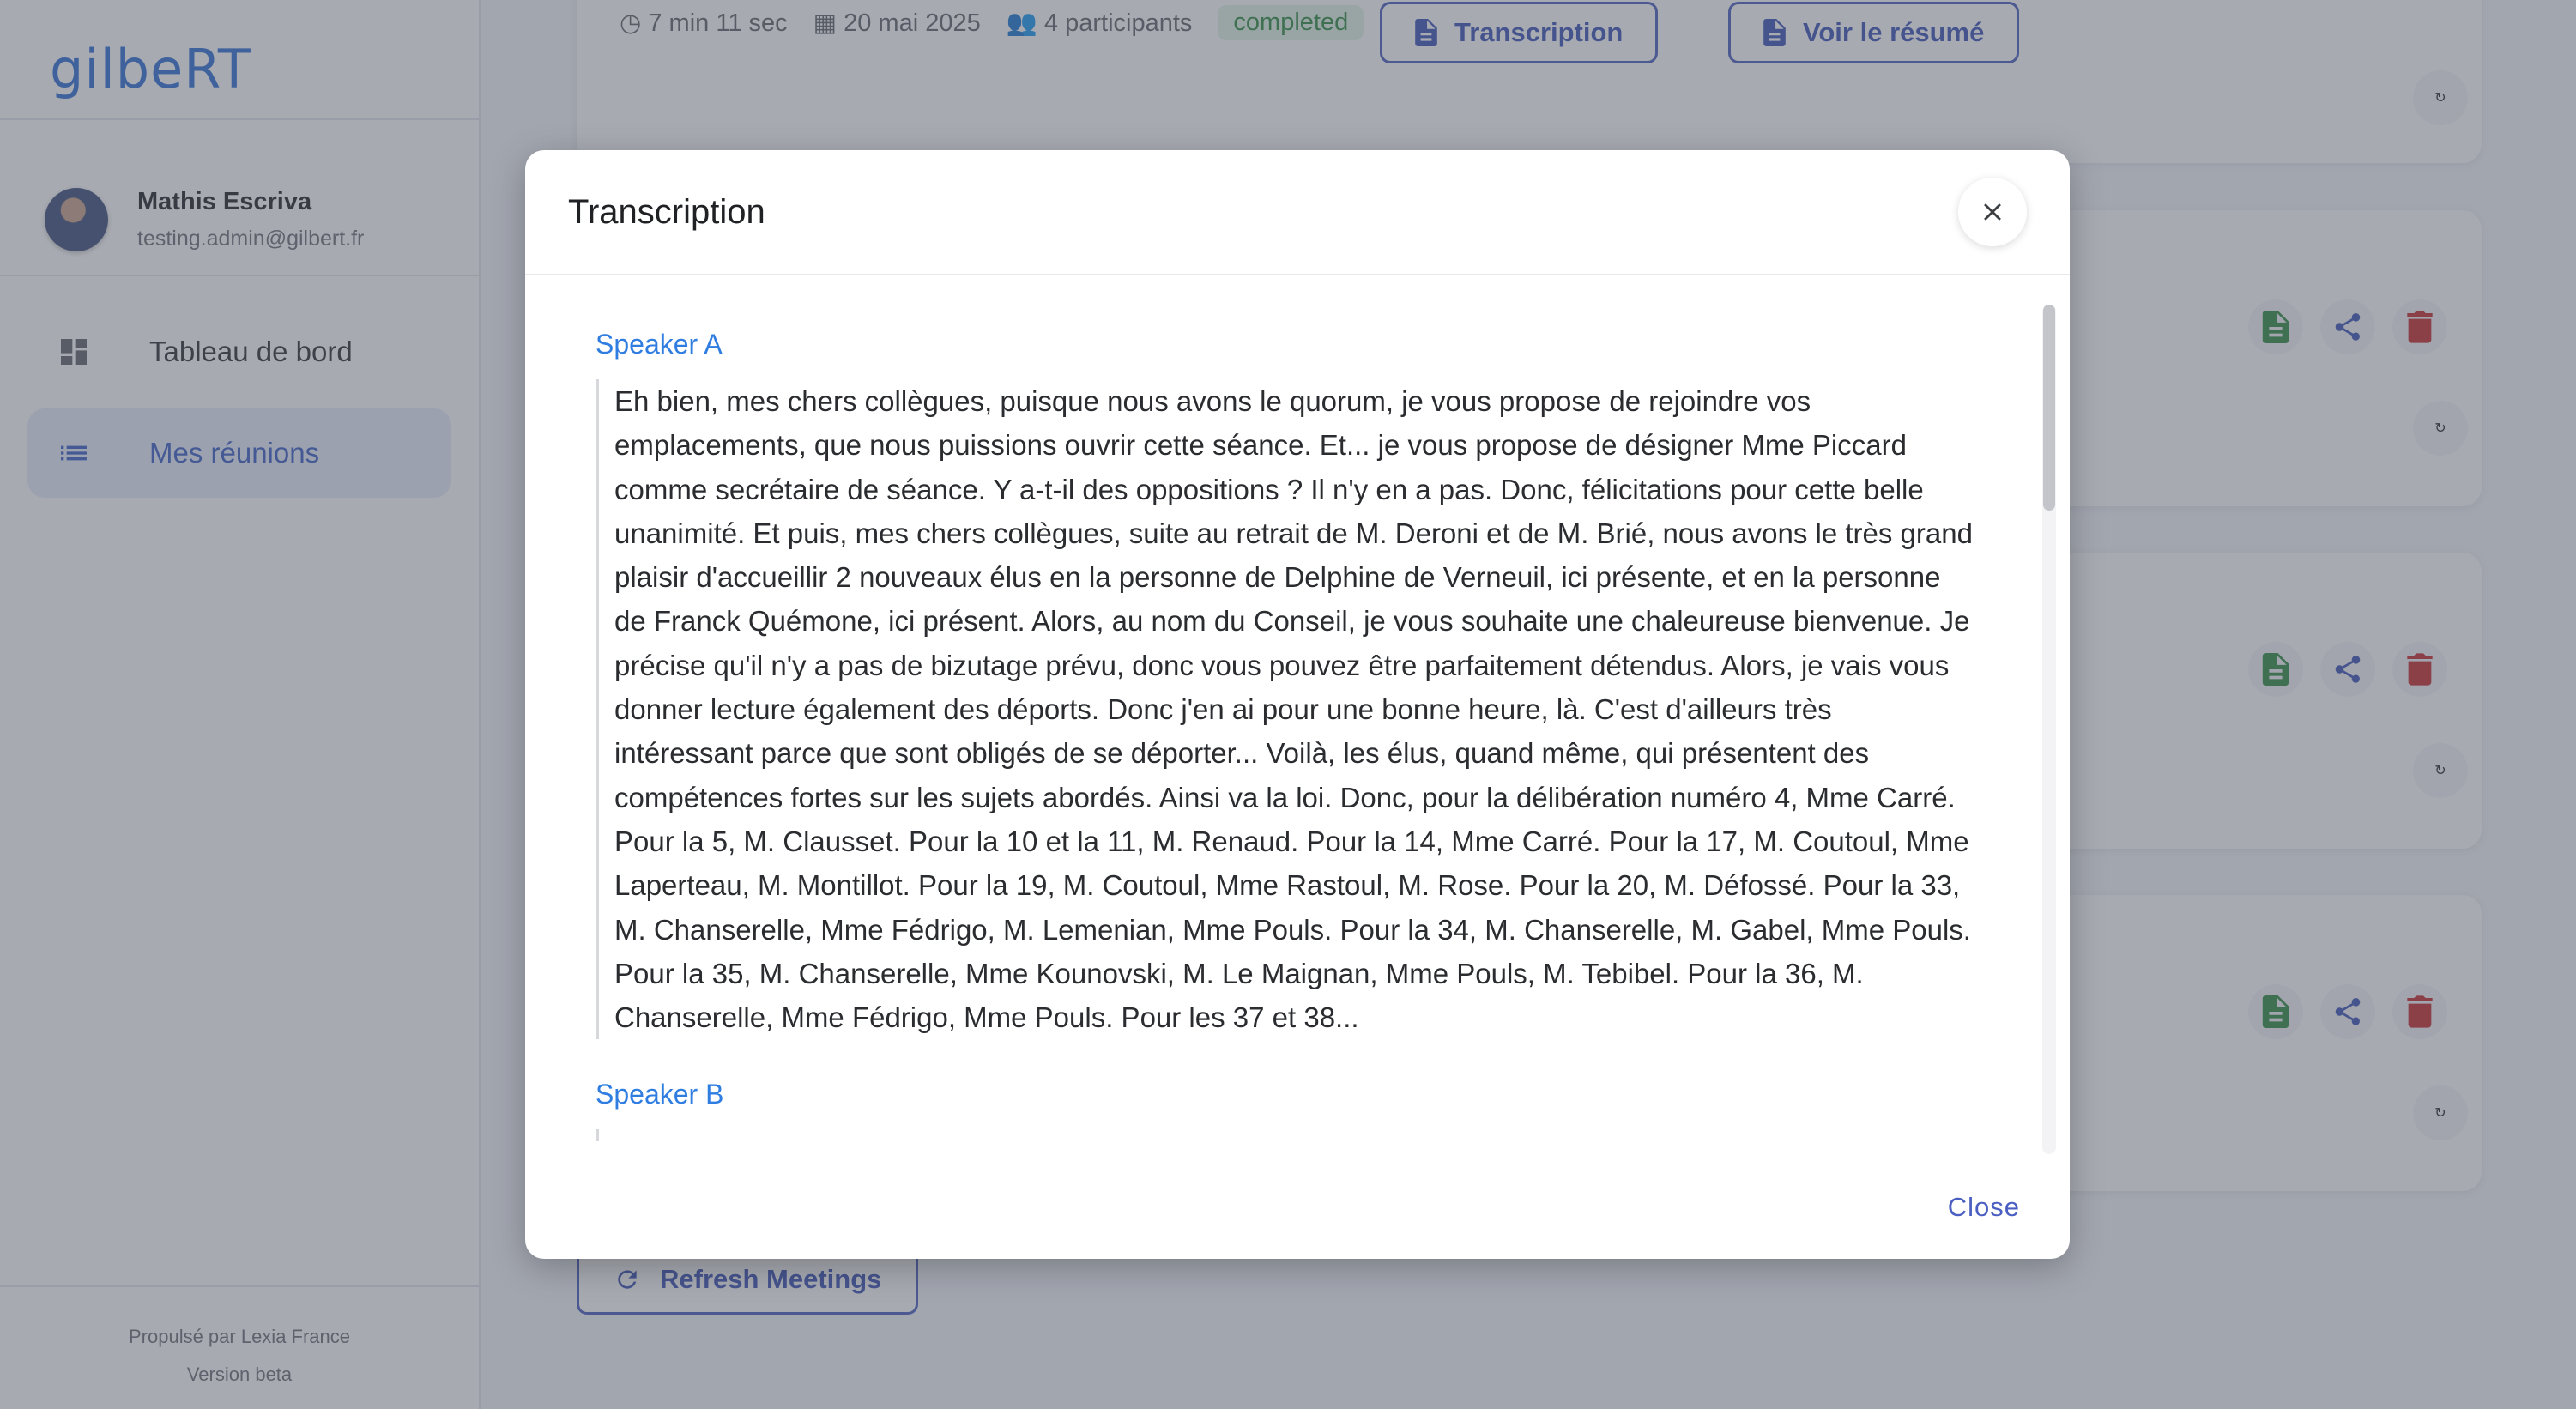 This screenshot has height=1409, width=2576. What do you see at coordinates (2049, 408) in the screenshot?
I see `scrollbar-thumb` at bounding box center [2049, 408].